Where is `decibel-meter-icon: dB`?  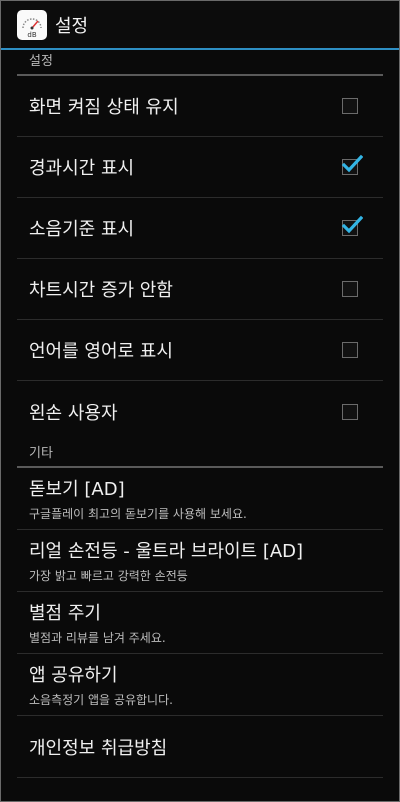
decibel-meter-icon: dB is located at coordinates (32, 24).